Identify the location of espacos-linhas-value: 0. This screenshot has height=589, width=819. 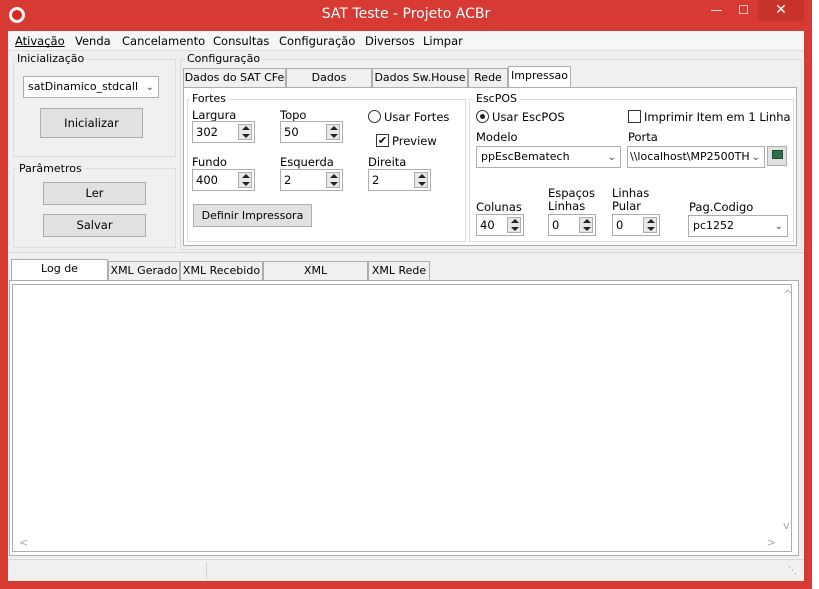
(556, 225).